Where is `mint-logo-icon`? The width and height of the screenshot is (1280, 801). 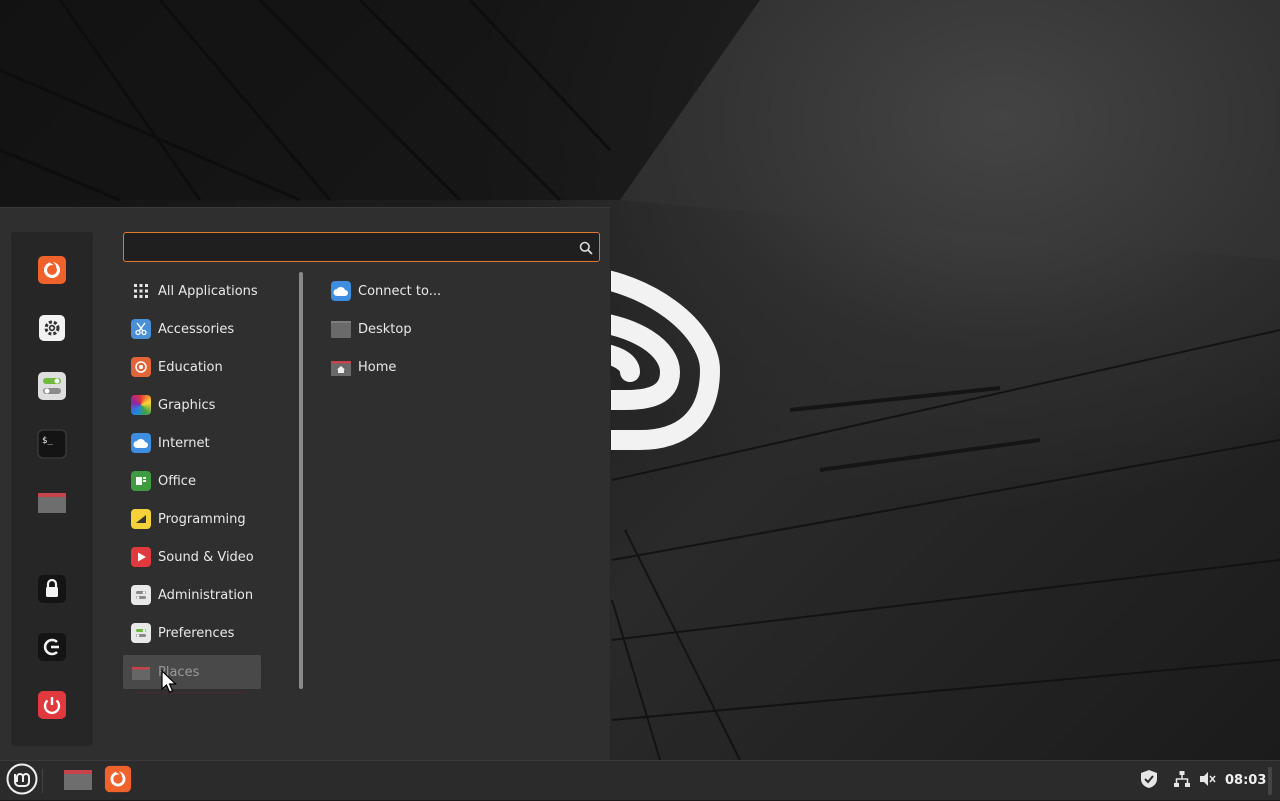
mint-logo-icon is located at coordinates (22, 781).